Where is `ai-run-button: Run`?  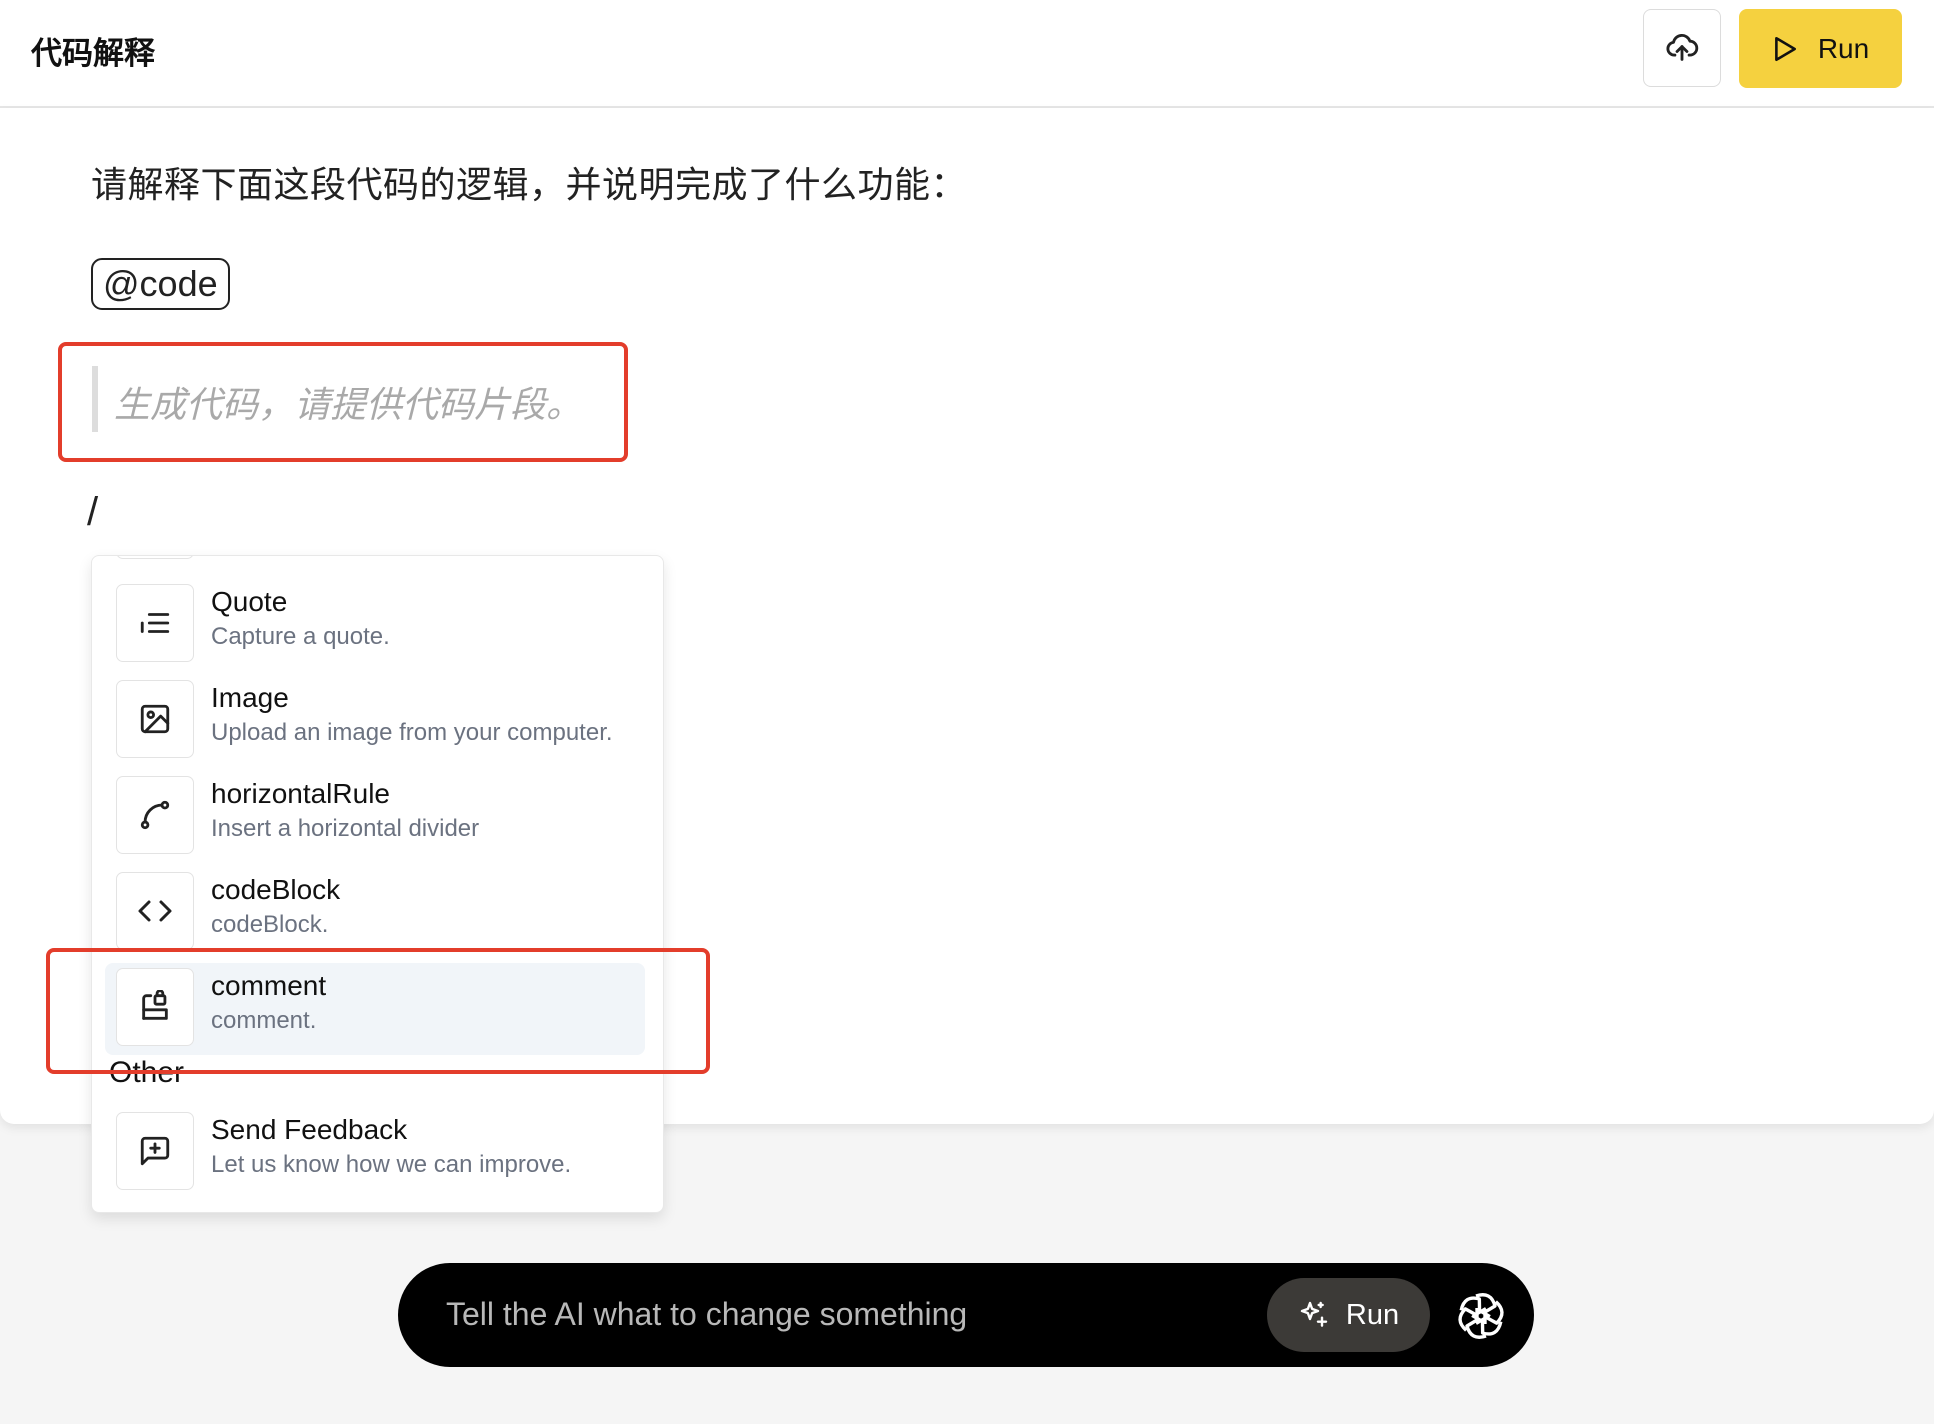 ai-run-button: Run is located at coordinates (1348, 1315).